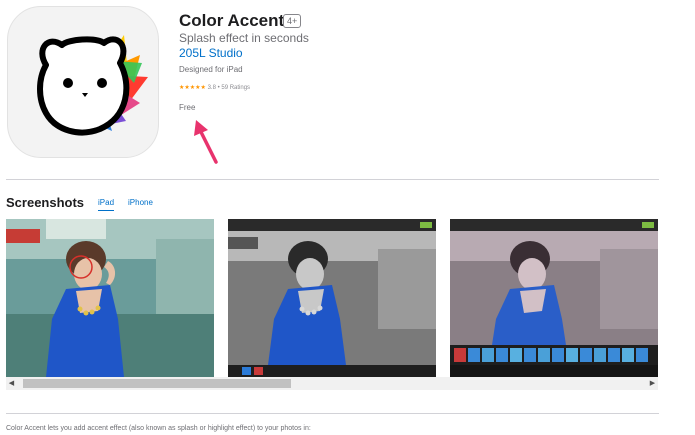 The height and width of the screenshot is (435, 695). Describe the element at coordinates (106, 204) in the screenshot. I see `tab-ipad: iPad` at that location.